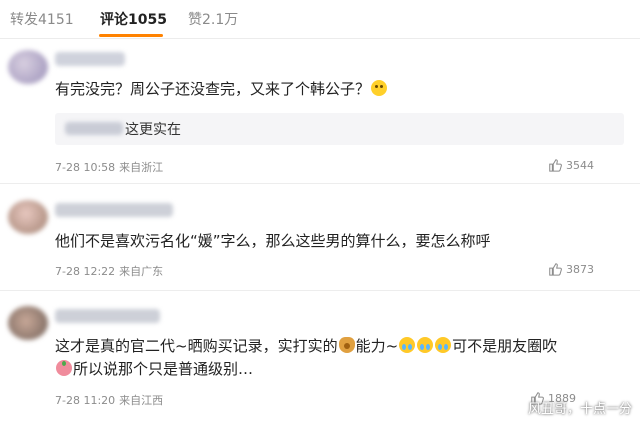 This screenshot has height=423, width=640. I want to click on comment-date: 7-28 11:20, so click(85, 400).